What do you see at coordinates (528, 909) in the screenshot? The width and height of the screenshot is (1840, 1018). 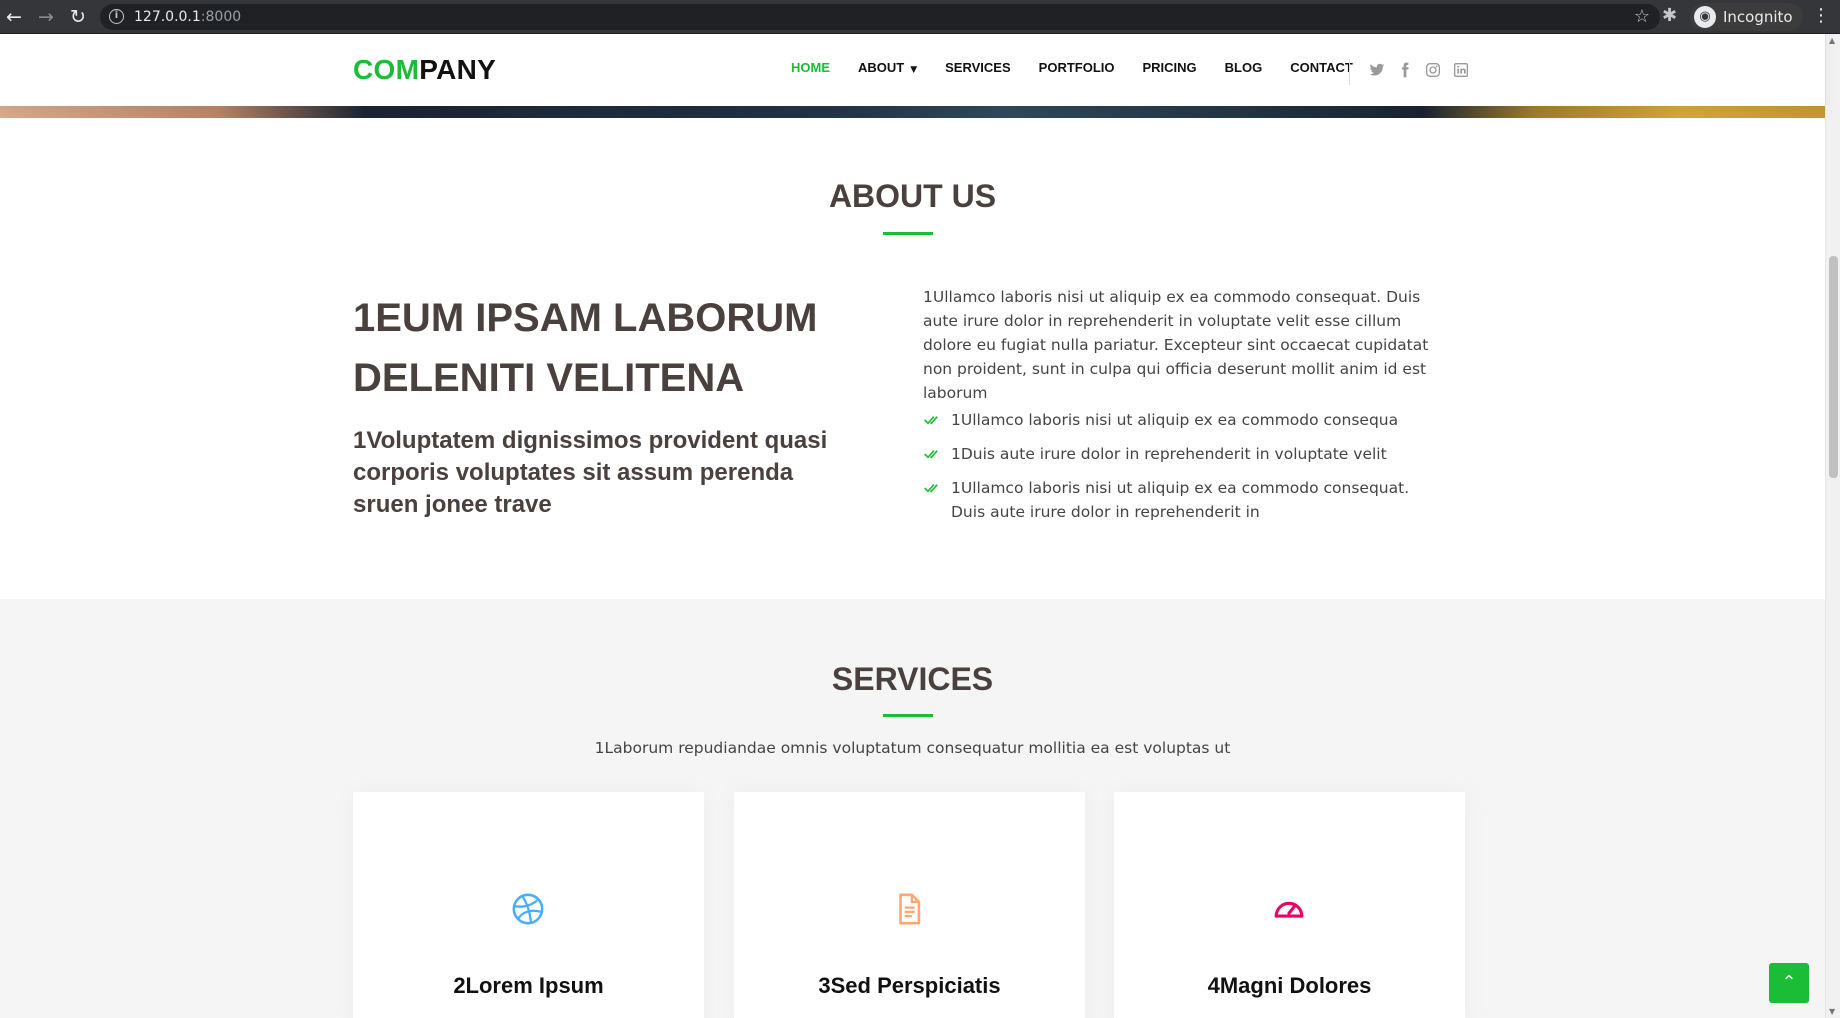 I see `dribbble-icon` at bounding box center [528, 909].